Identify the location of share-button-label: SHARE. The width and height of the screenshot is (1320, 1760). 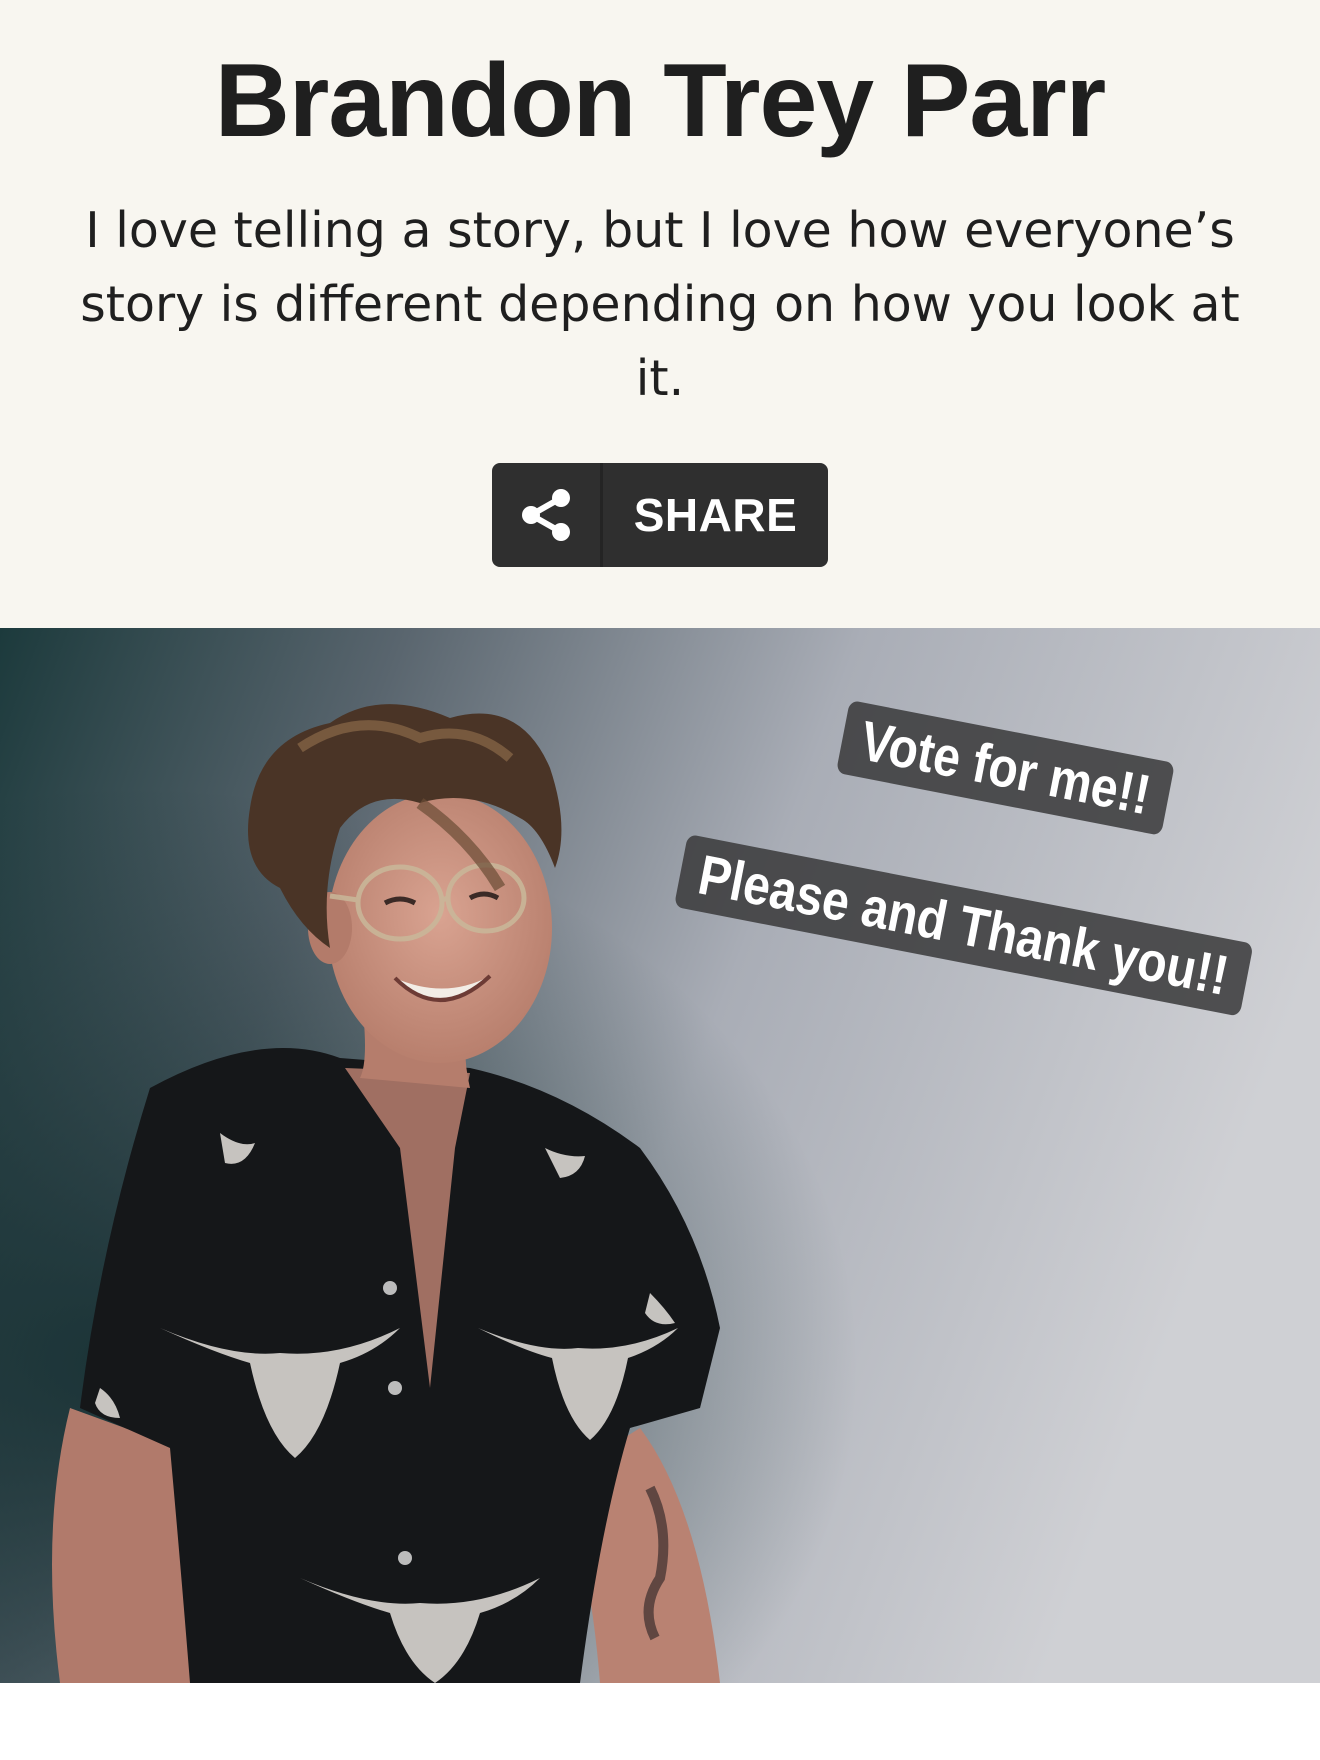
(715, 515).